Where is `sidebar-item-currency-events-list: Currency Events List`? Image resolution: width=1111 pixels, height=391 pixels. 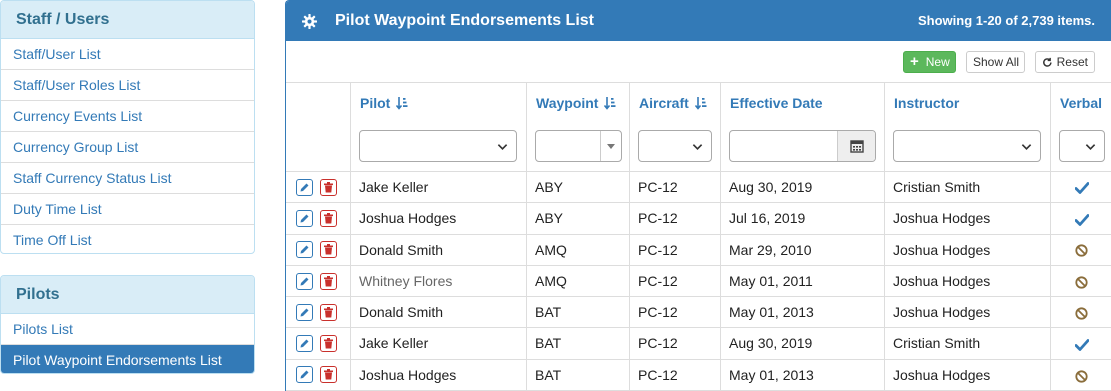
sidebar-item-currency-events-list: Currency Events List is located at coordinates (127, 116).